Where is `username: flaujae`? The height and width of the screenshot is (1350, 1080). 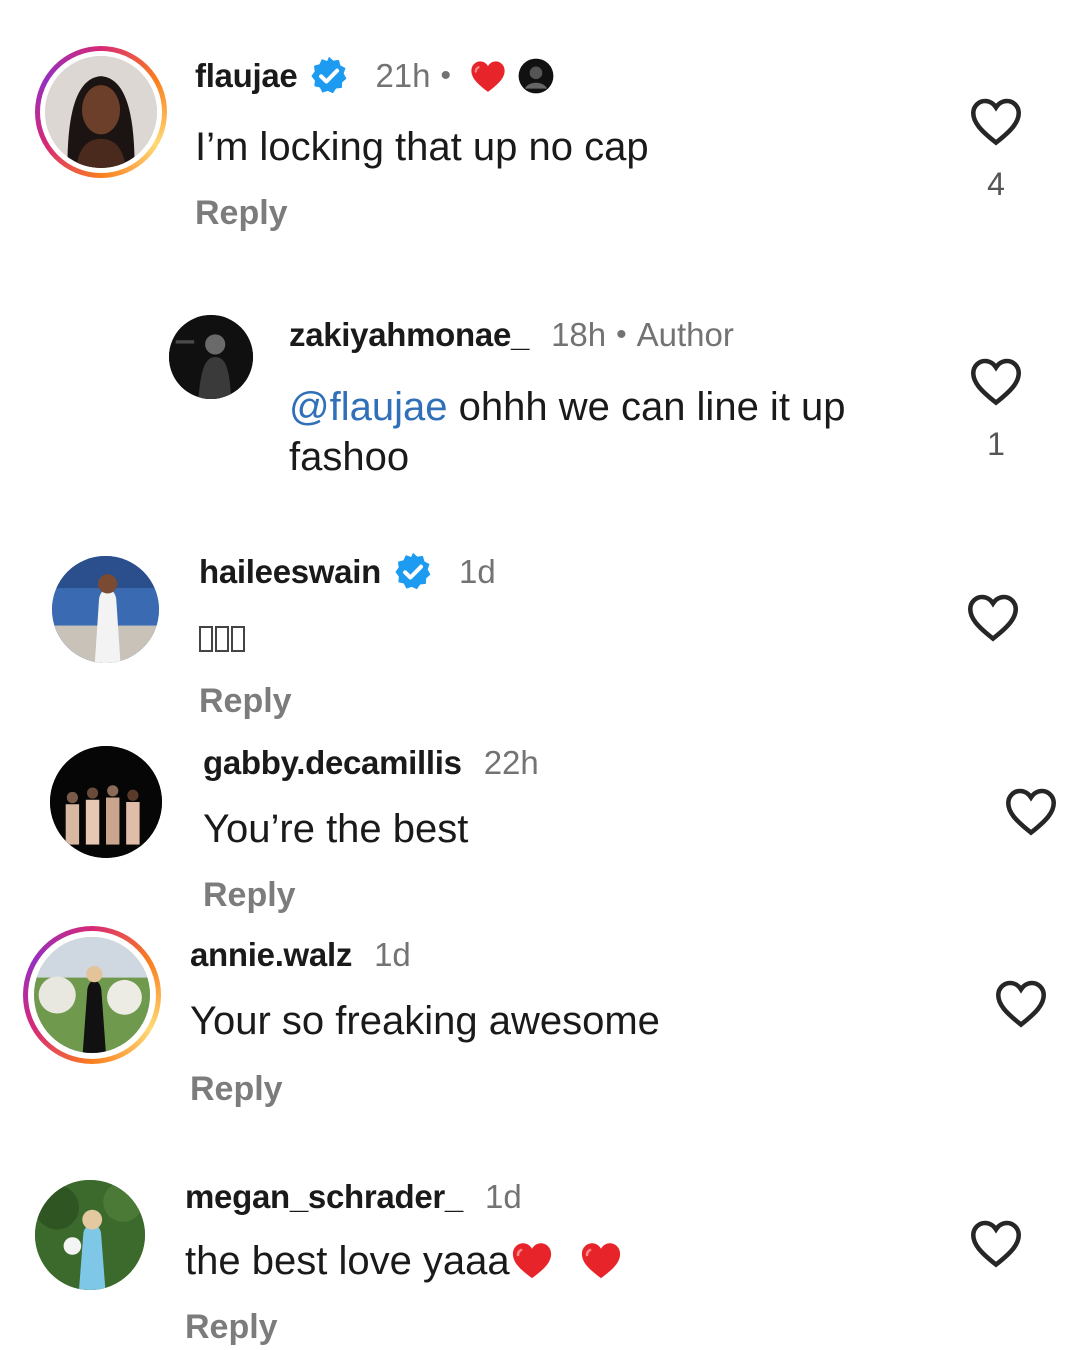 username: flaujae is located at coordinates (246, 76).